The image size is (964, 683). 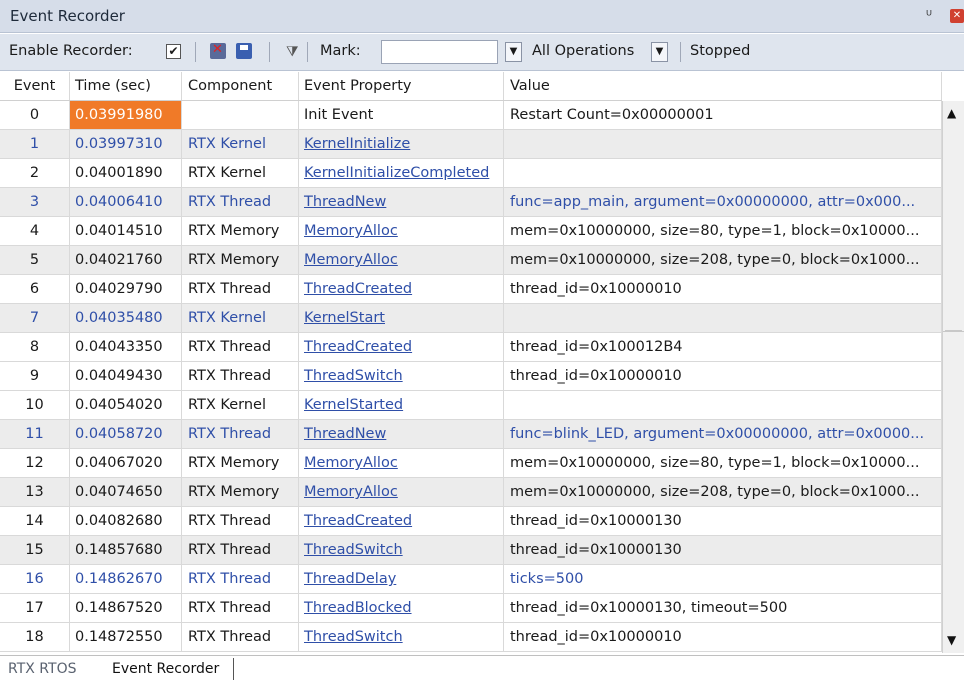 I want to click on time-cell: 0.04054020, so click(x=126, y=405).